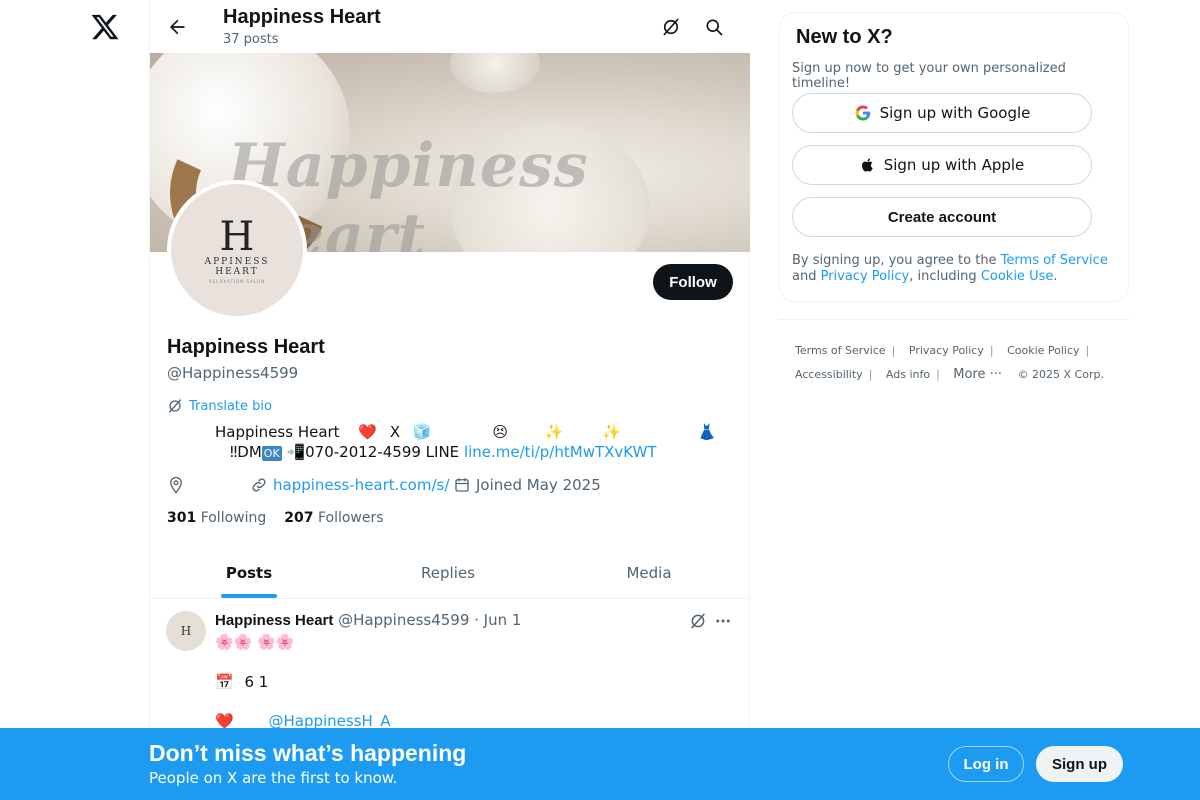  What do you see at coordinates (422, 432) in the screenshot?
I see `bio-ice-emoji: 🧊` at bounding box center [422, 432].